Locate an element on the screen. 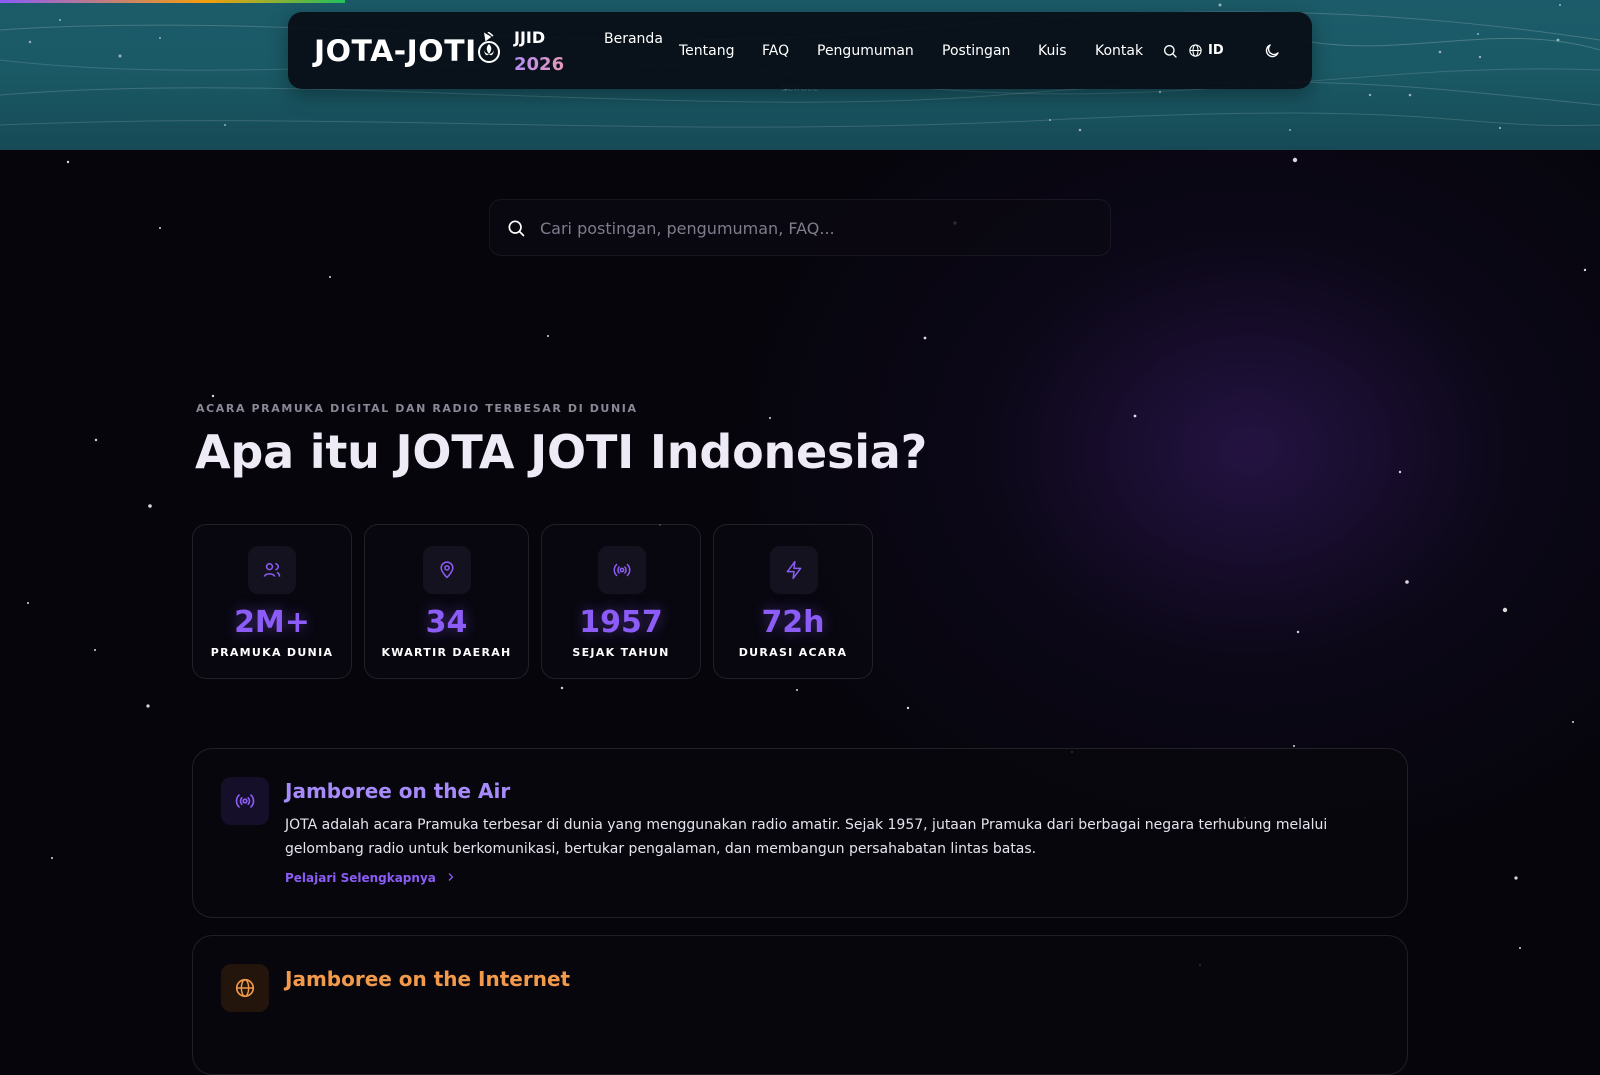 This screenshot has width=1600, height=1075. chevron-right-icon is located at coordinates (451, 877).